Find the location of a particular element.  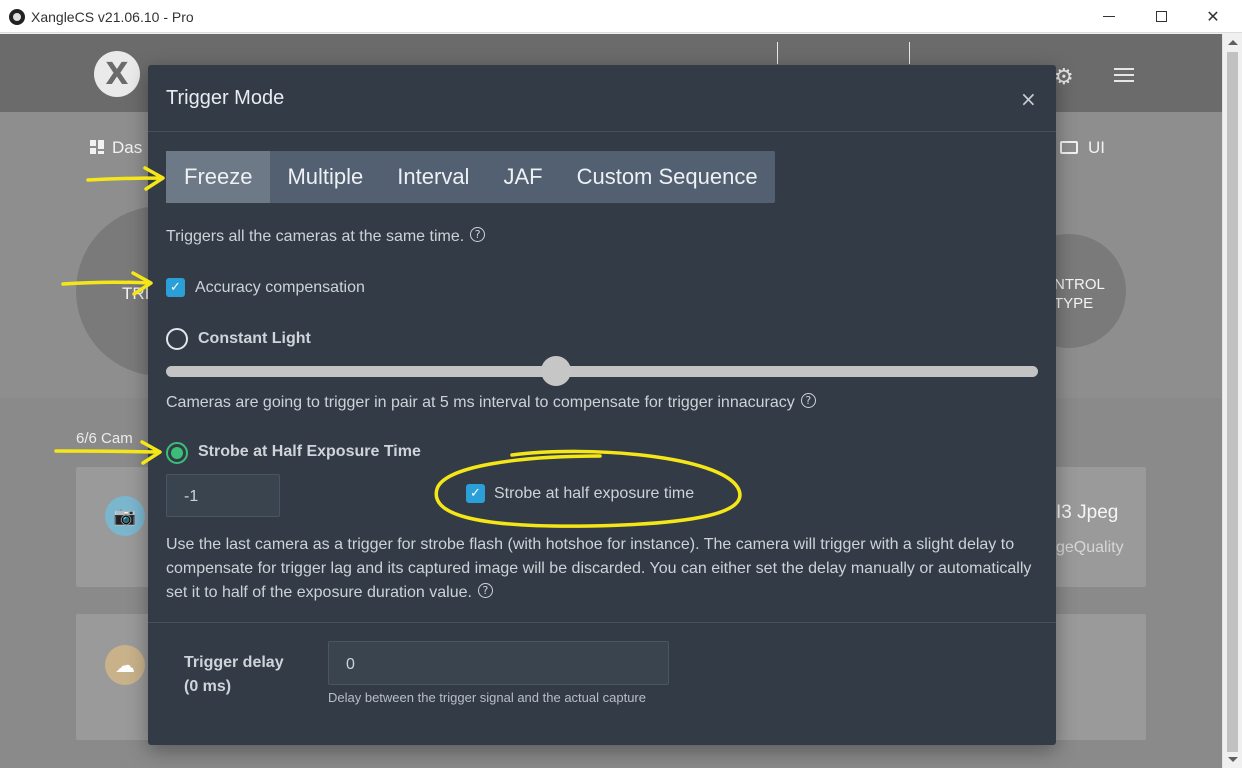

menu-icon is located at coordinates (1124, 77).